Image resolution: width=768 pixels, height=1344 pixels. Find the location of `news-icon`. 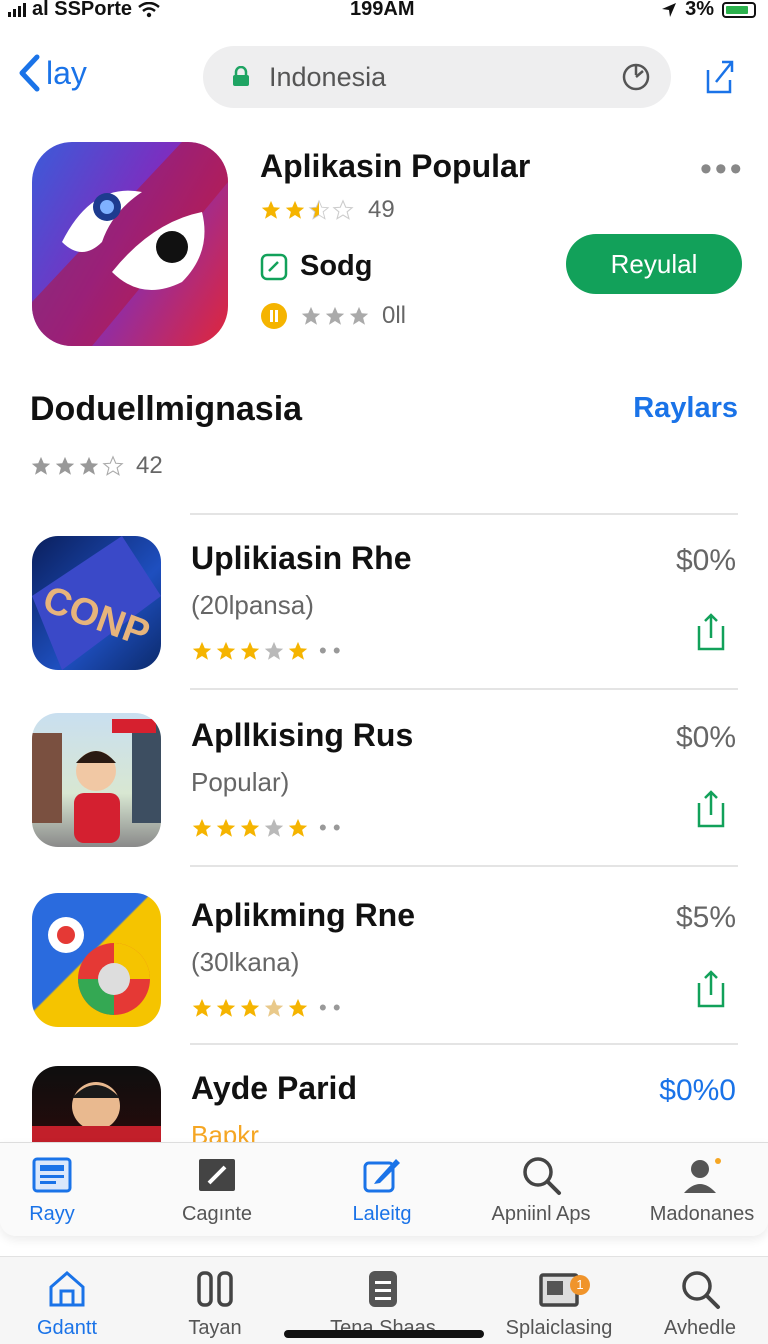

news-icon is located at coordinates (52, 1175).